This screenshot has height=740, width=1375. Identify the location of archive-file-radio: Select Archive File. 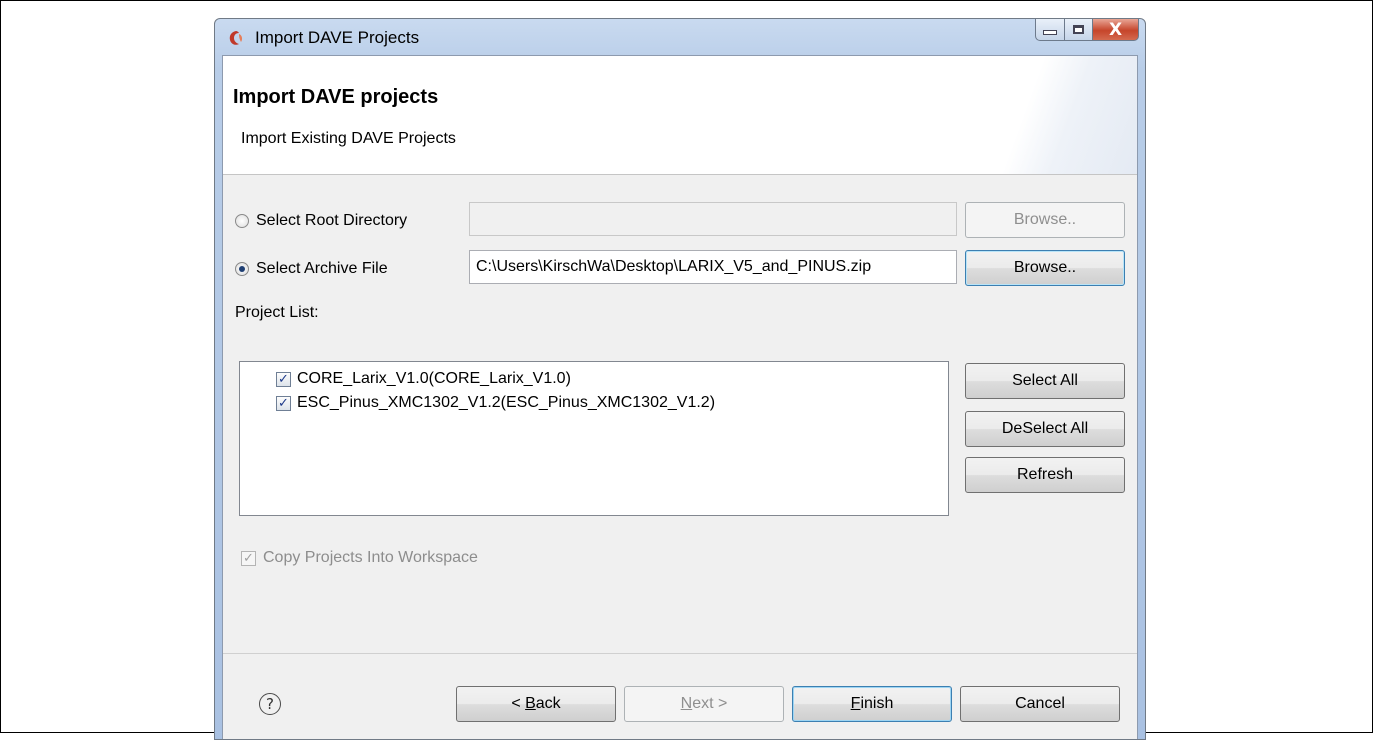
(311, 269).